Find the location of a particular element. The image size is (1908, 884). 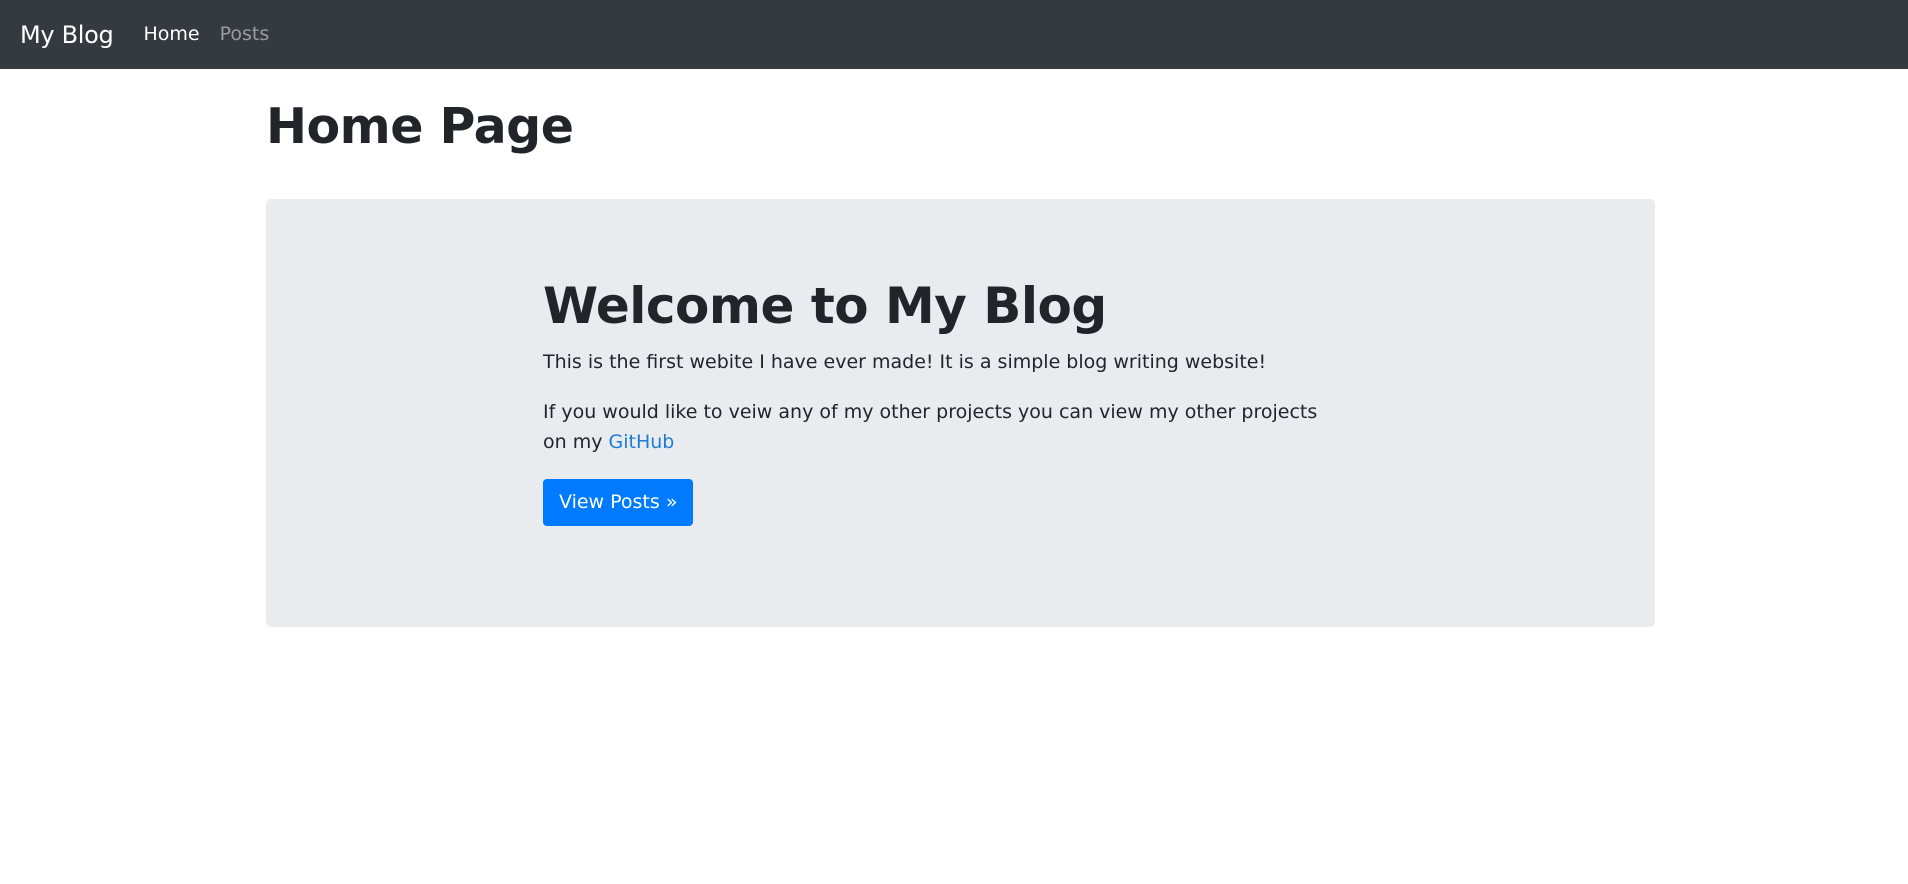

page-title: Home Page is located at coordinates (420, 126).